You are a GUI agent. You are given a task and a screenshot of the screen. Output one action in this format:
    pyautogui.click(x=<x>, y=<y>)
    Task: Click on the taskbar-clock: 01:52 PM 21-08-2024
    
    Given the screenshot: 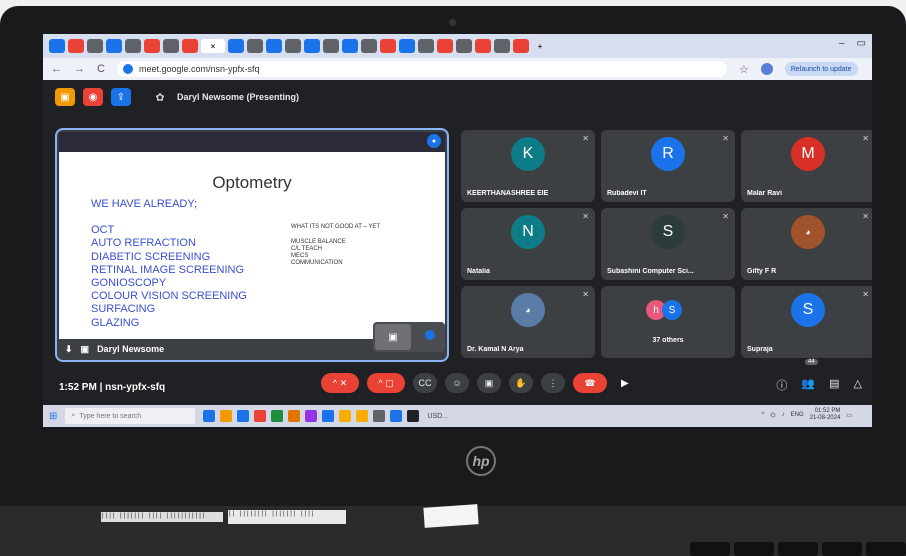 What is the action you would take?
    pyautogui.click(x=825, y=415)
    